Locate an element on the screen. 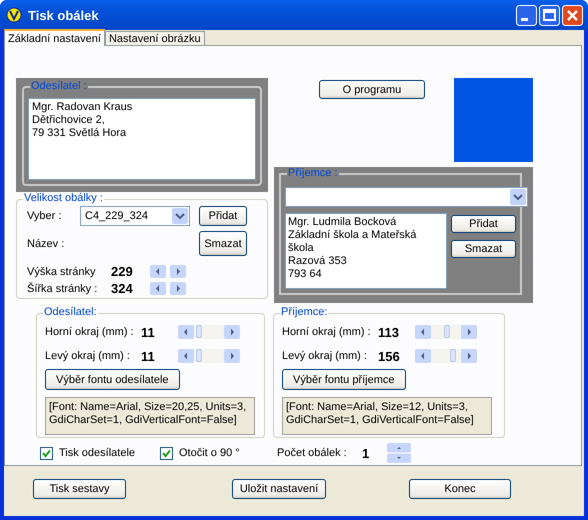 The width and height of the screenshot is (588, 520). maximize-icon is located at coordinates (549, 15).